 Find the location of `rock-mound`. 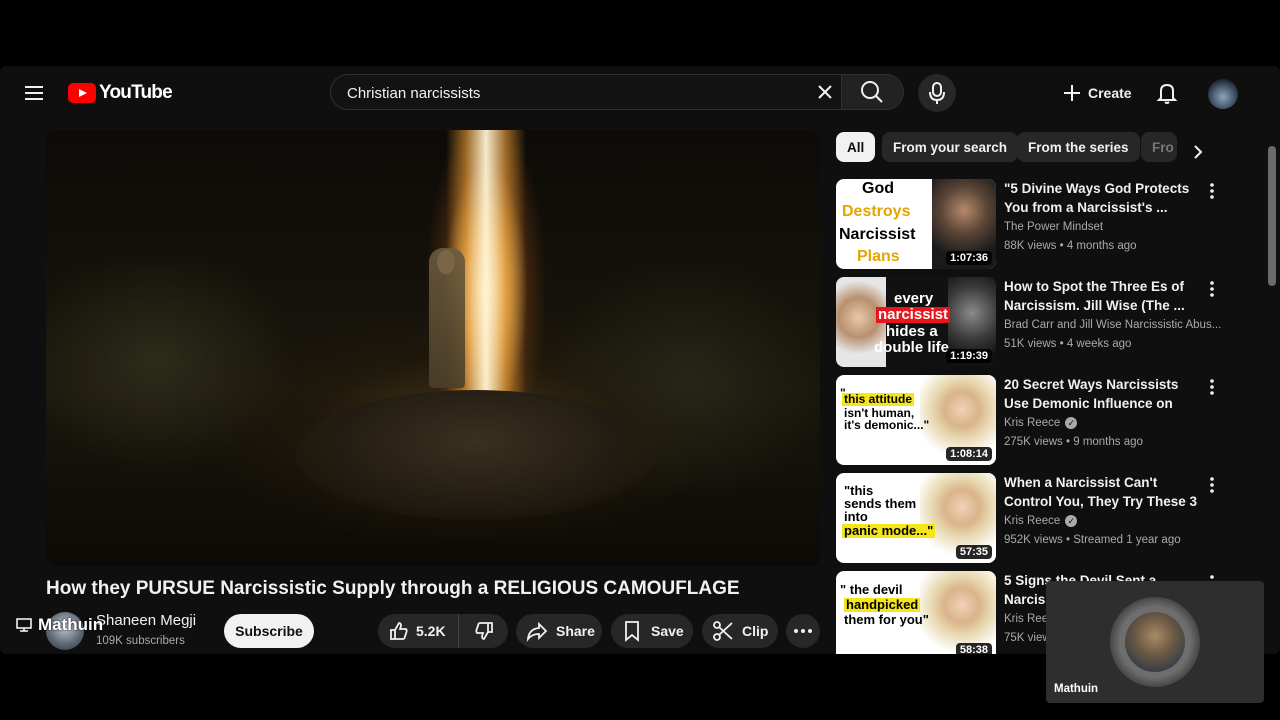

rock-mound is located at coordinates (476, 455).